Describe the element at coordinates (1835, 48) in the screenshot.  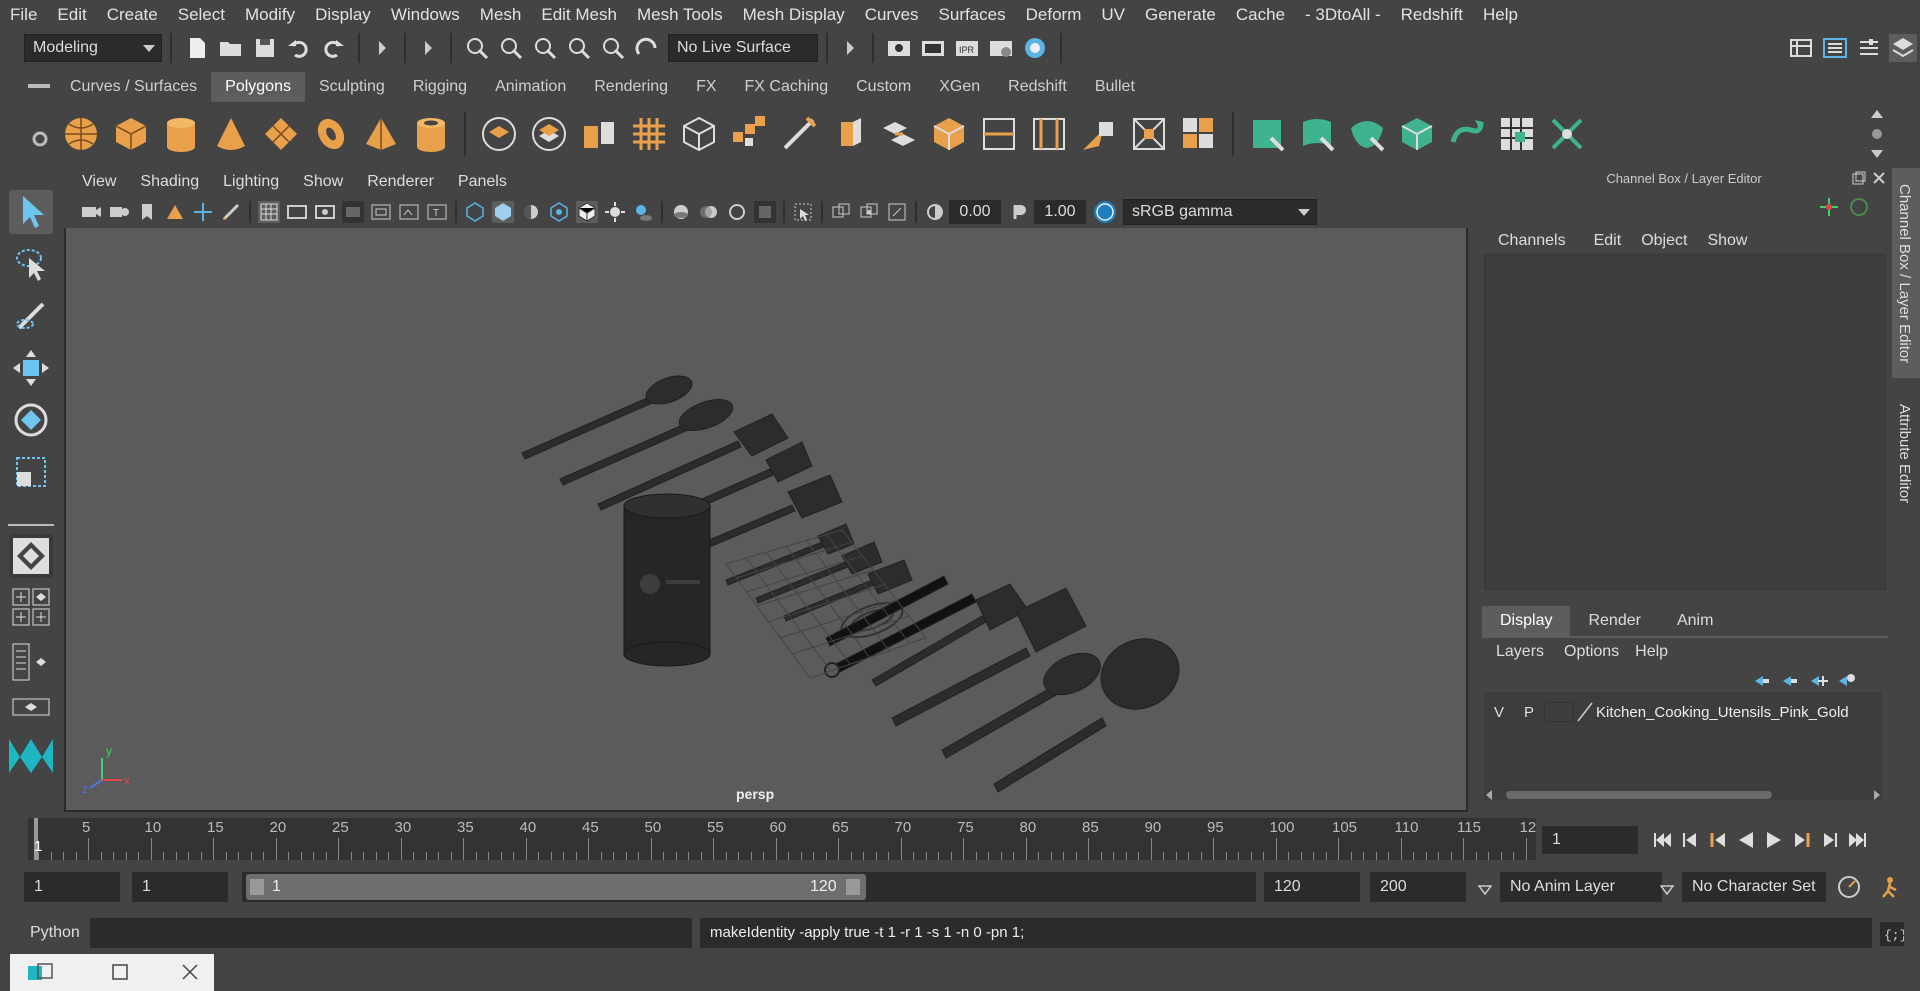
I see `attribute-editor-icon` at that location.